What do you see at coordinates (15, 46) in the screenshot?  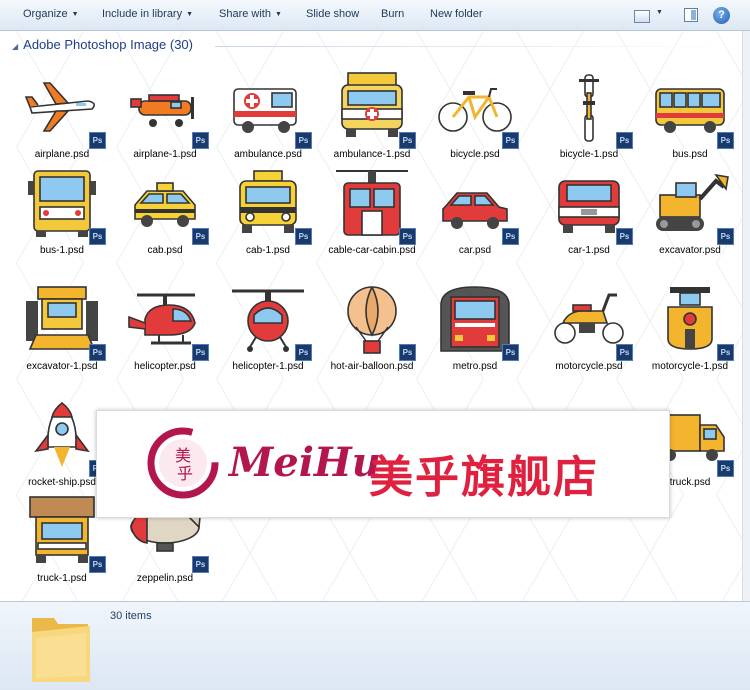 I see `collapse-chevron-icon: ◢` at bounding box center [15, 46].